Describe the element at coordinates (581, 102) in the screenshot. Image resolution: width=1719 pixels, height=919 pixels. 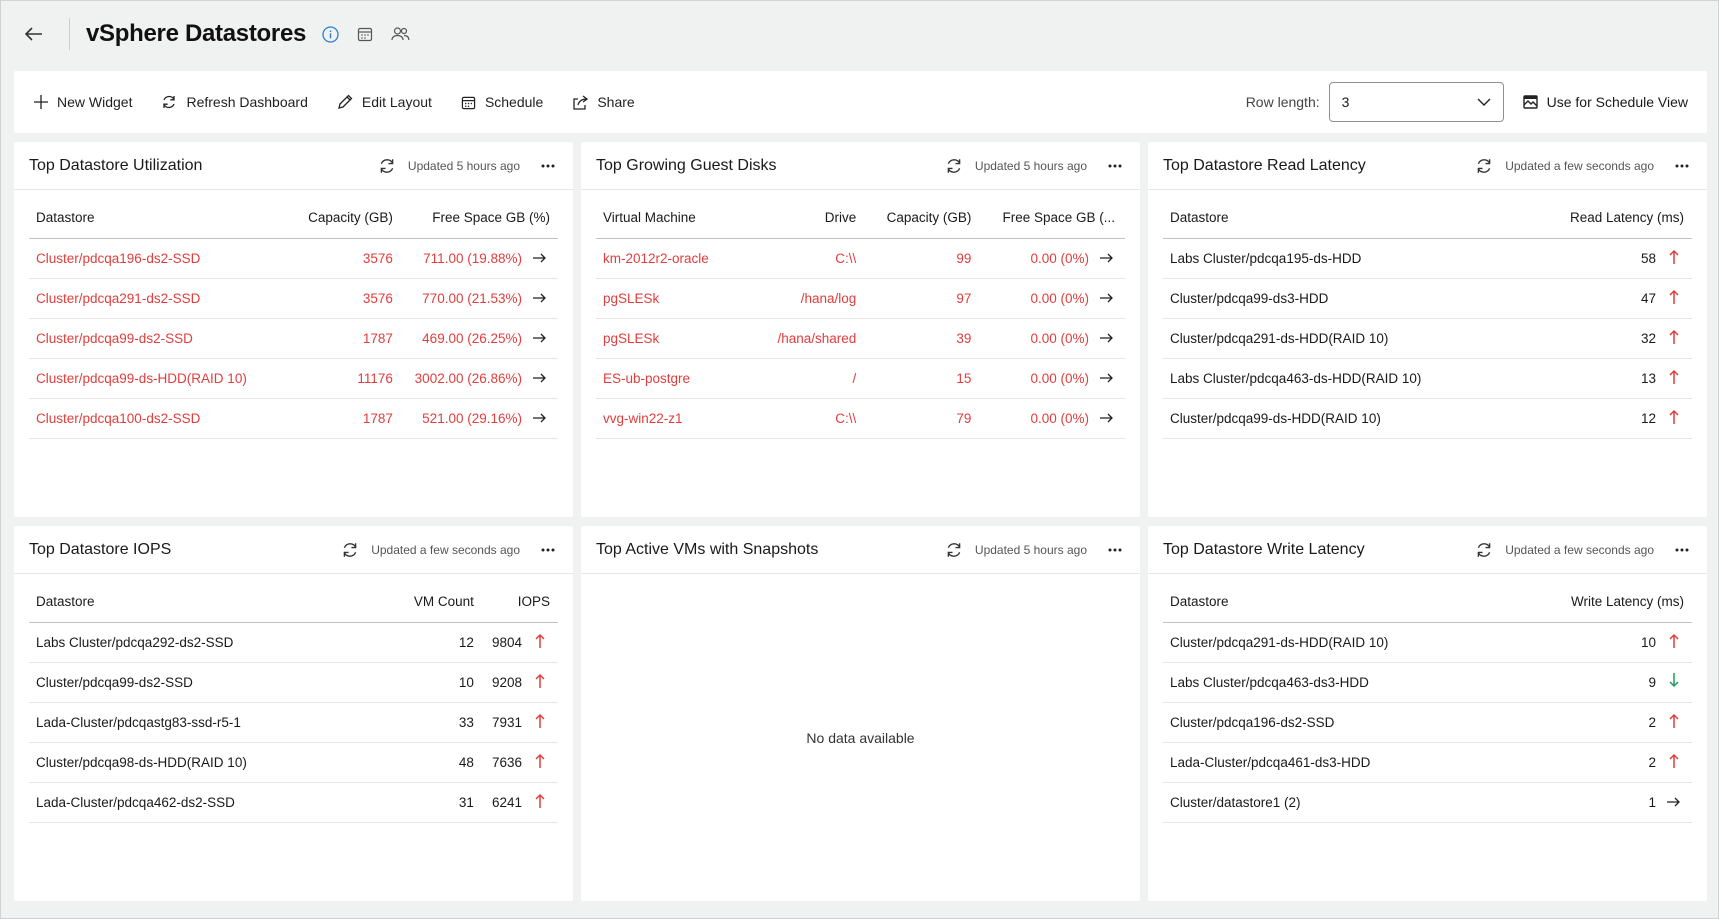
I see `share-icon` at that location.